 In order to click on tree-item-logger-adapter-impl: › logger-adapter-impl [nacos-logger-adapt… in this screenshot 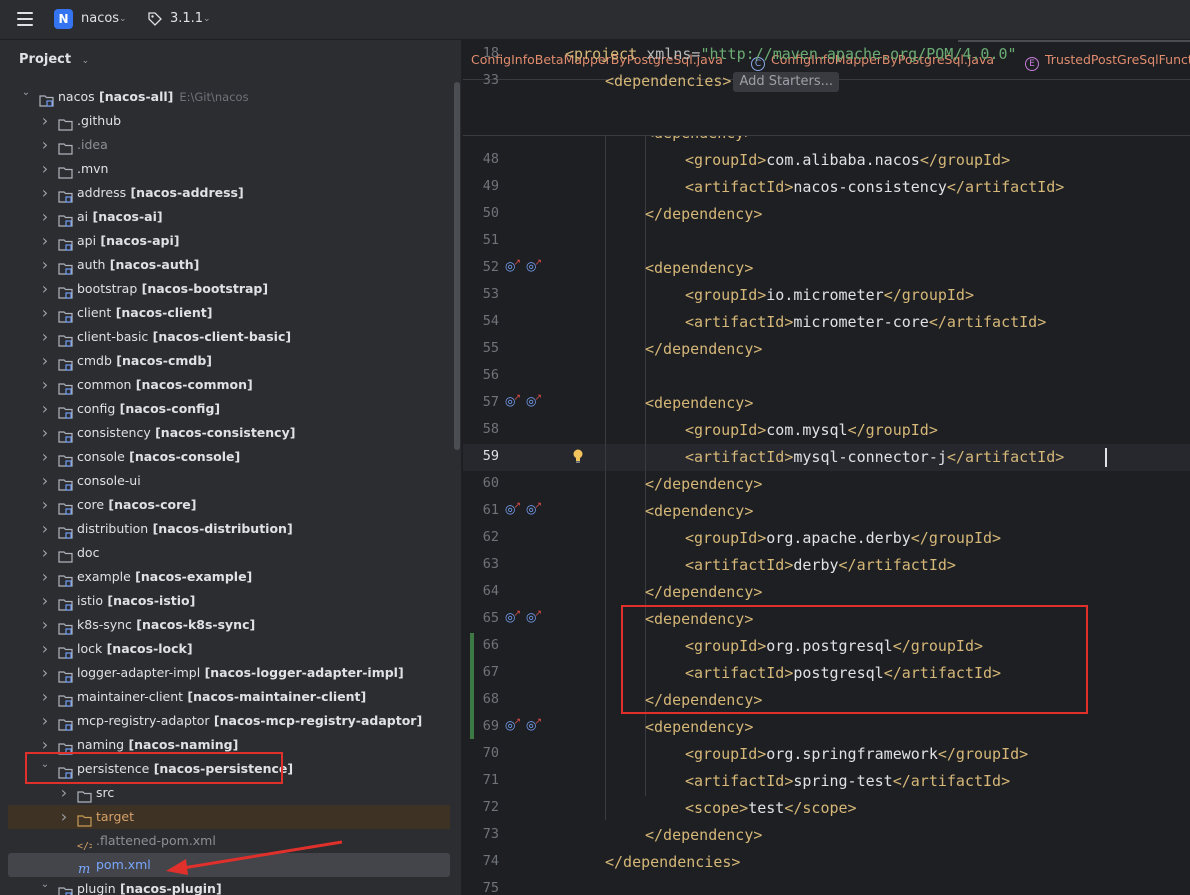, I will do `click(229, 673)`.